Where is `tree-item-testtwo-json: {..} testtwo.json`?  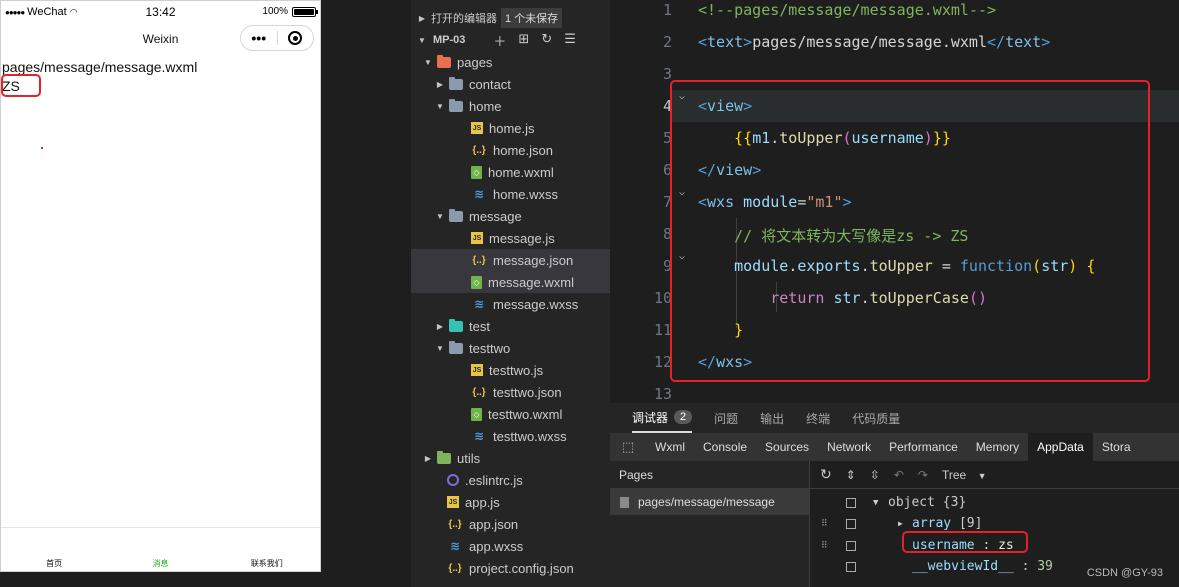
tree-item-testtwo-json: {..} testtwo.json is located at coordinates (510, 392).